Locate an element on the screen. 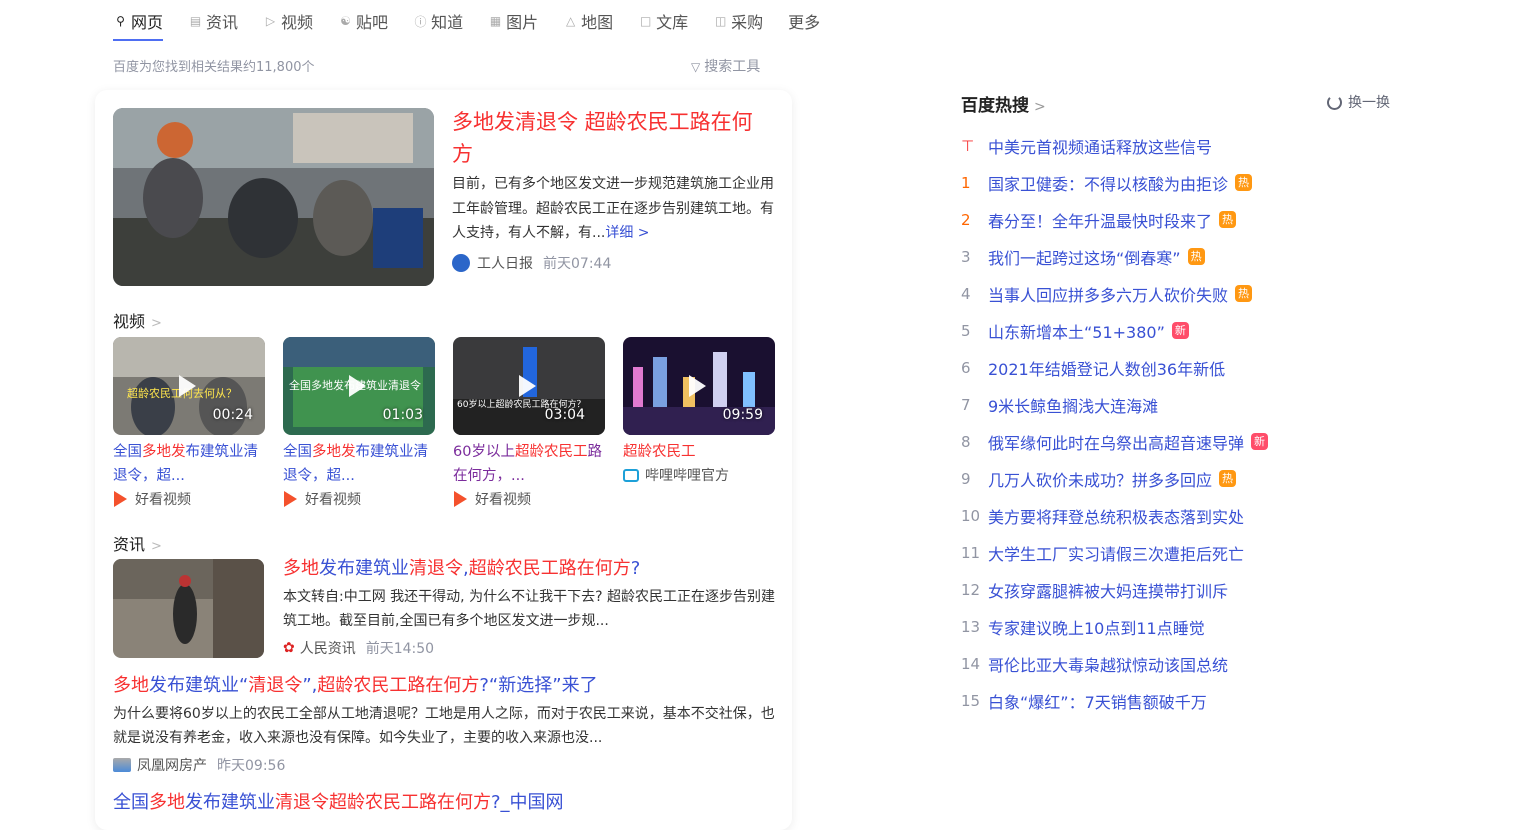  tab-purchase: ◫ 采购 is located at coordinates (738, 21).